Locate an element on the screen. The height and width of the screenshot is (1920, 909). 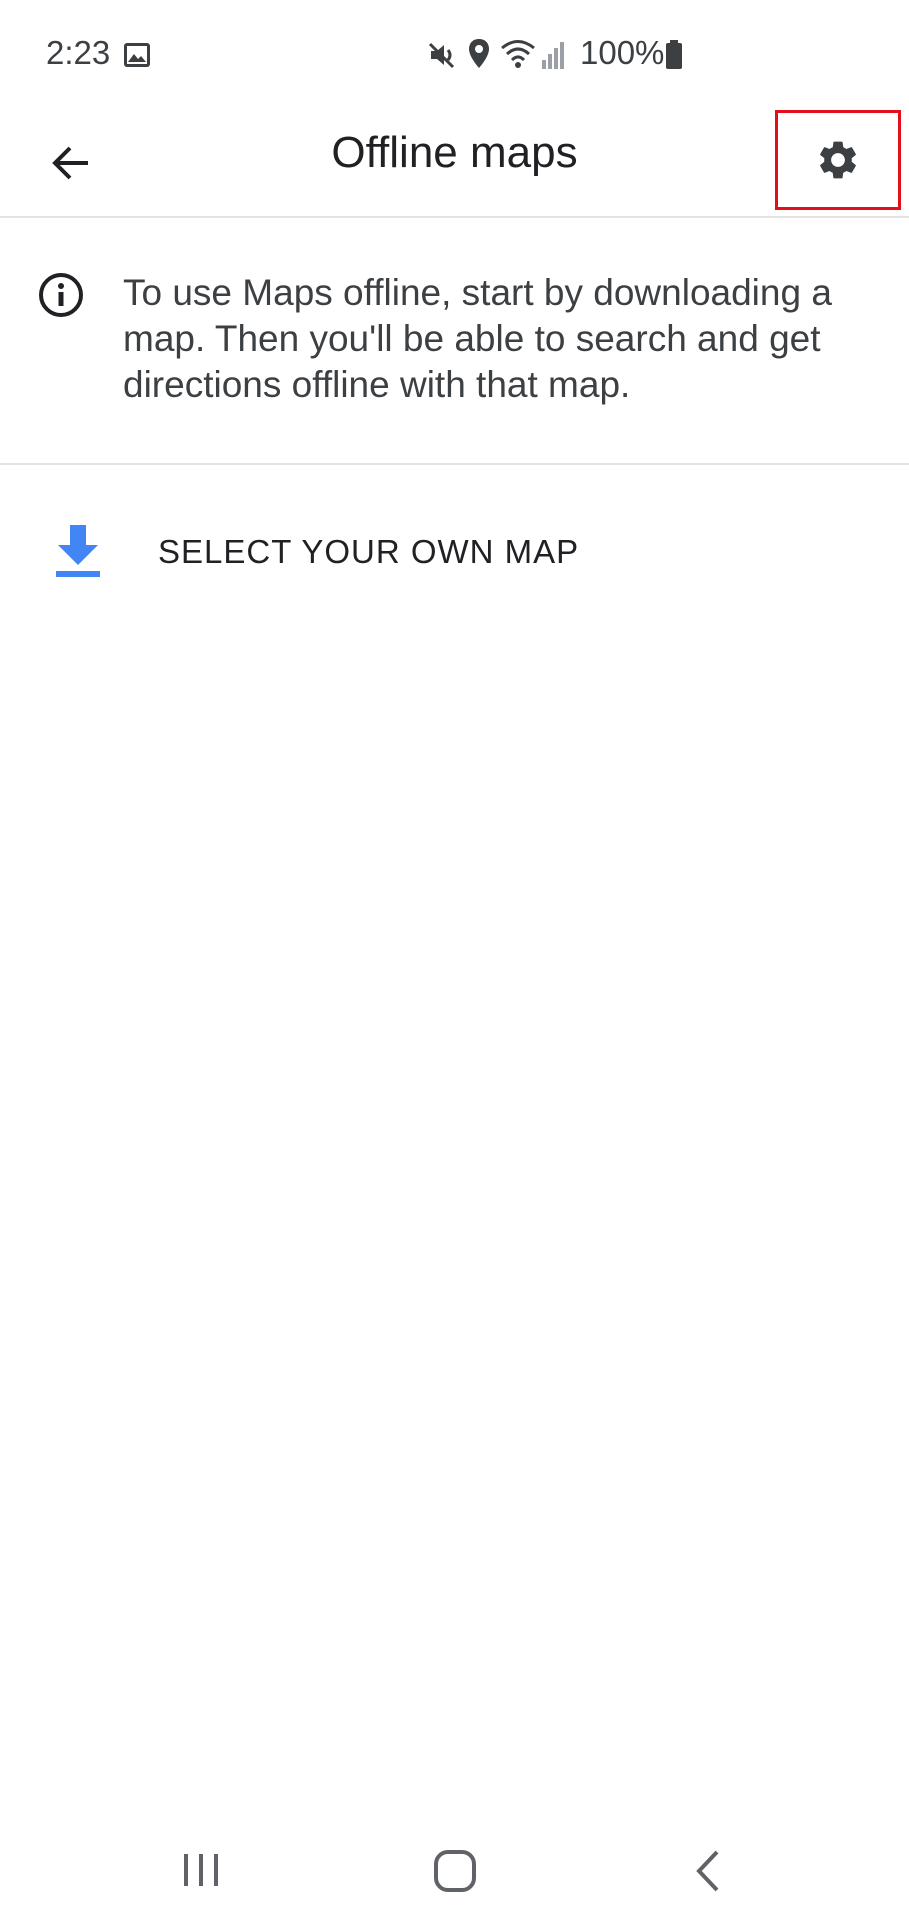
location-icon is located at coordinates (479, 53).